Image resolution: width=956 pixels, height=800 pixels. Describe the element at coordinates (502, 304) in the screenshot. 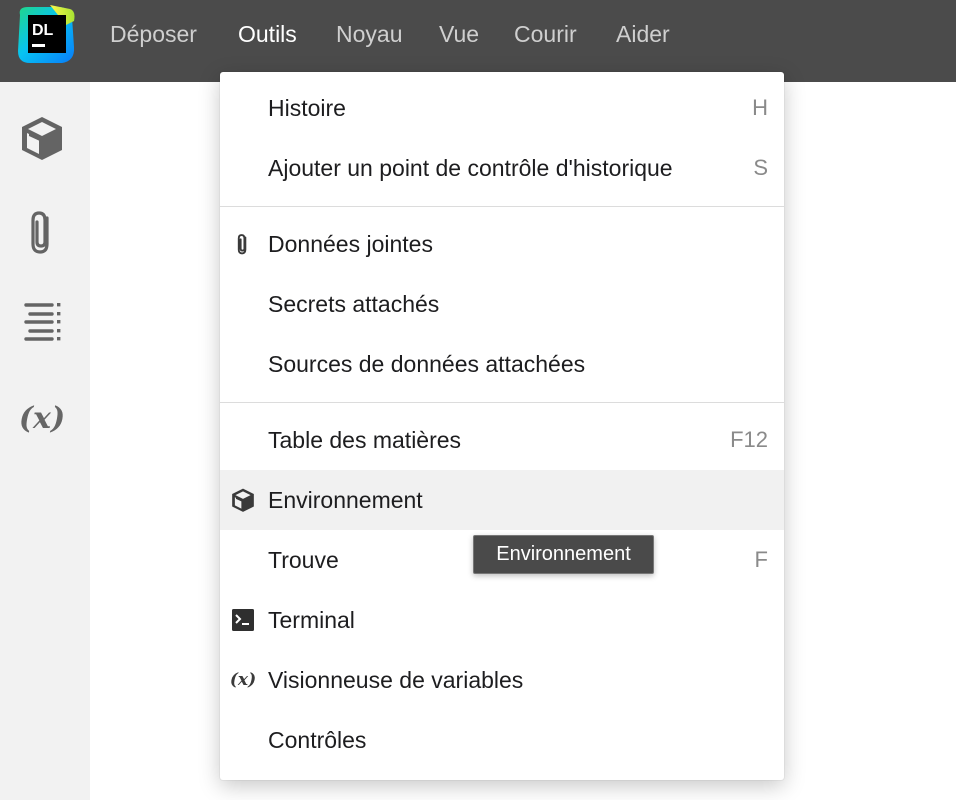

I see `menu-item-attached-secrets: Secrets attachés` at that location.